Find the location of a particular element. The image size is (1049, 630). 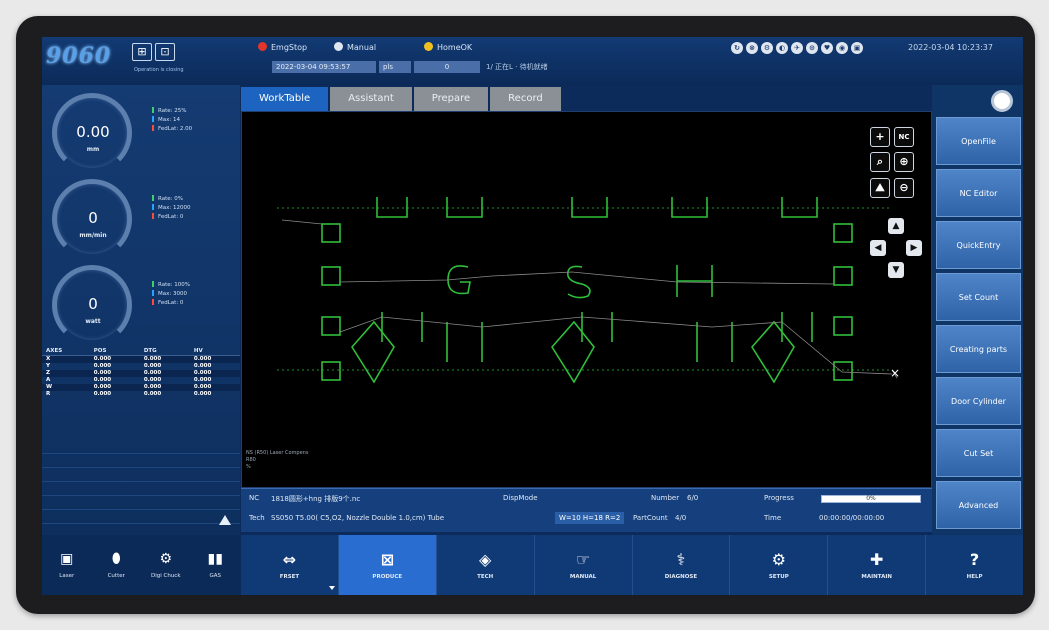

gas-button: ▮▮ GAS is located at coordinates (216, 565).